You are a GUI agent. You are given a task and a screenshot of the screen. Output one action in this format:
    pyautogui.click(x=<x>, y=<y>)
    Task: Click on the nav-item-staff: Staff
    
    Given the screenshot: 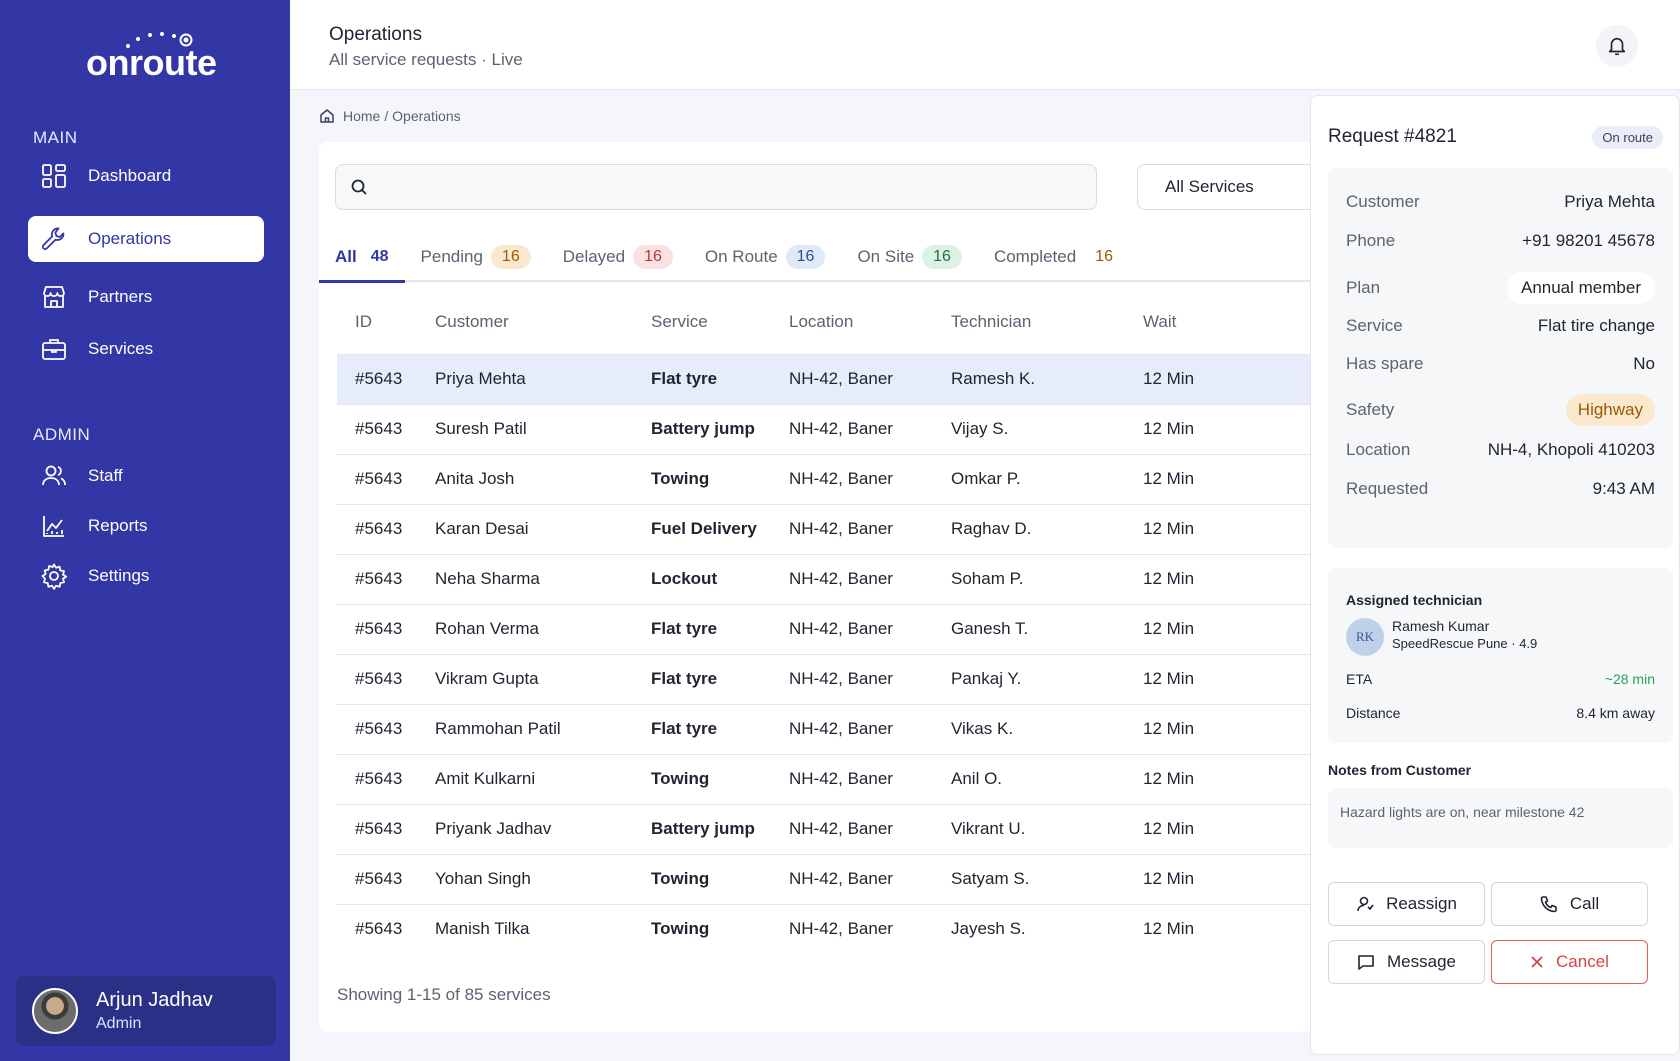 What is the action you would take?
    pyautogui.click(x=146, y=476)
    